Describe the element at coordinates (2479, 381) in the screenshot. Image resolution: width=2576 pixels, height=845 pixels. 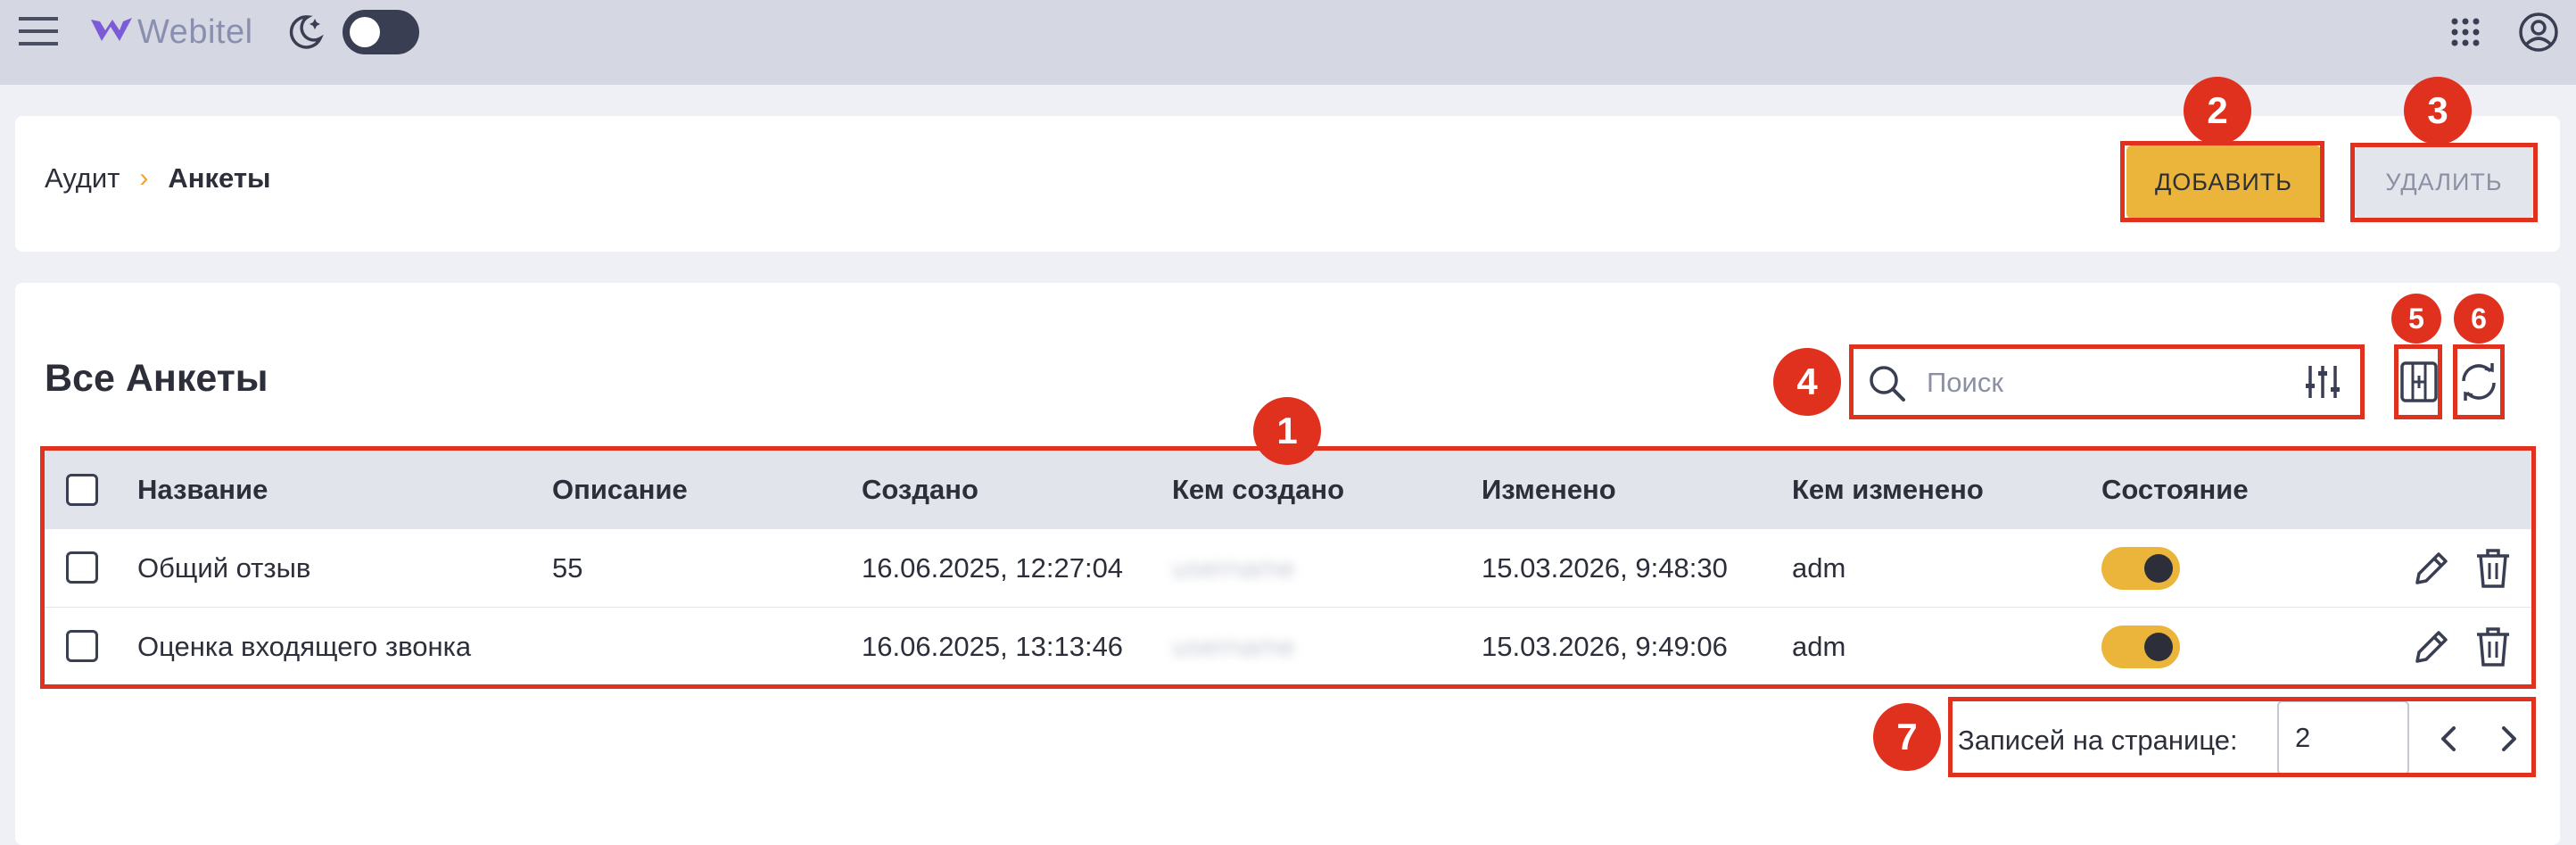
I see `annotation-box-refresh` at that location.